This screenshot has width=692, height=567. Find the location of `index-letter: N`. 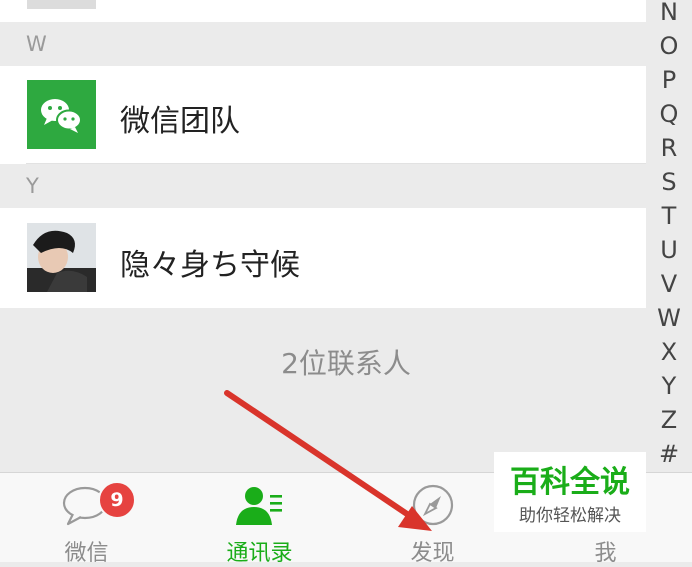

index-letter: N is located at coordinates (669, 12).